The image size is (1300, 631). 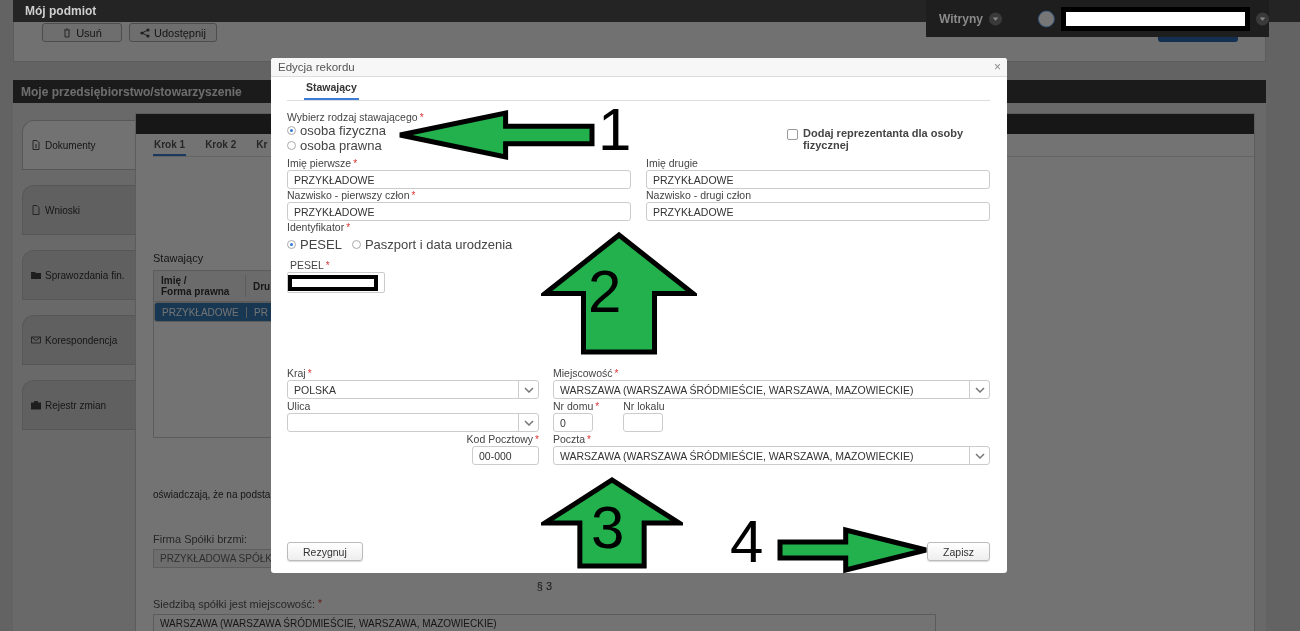 What do you see at coordinates (413, 422) in the screenshot?
I see `dropdown-field` at bounding box center [413, 422].